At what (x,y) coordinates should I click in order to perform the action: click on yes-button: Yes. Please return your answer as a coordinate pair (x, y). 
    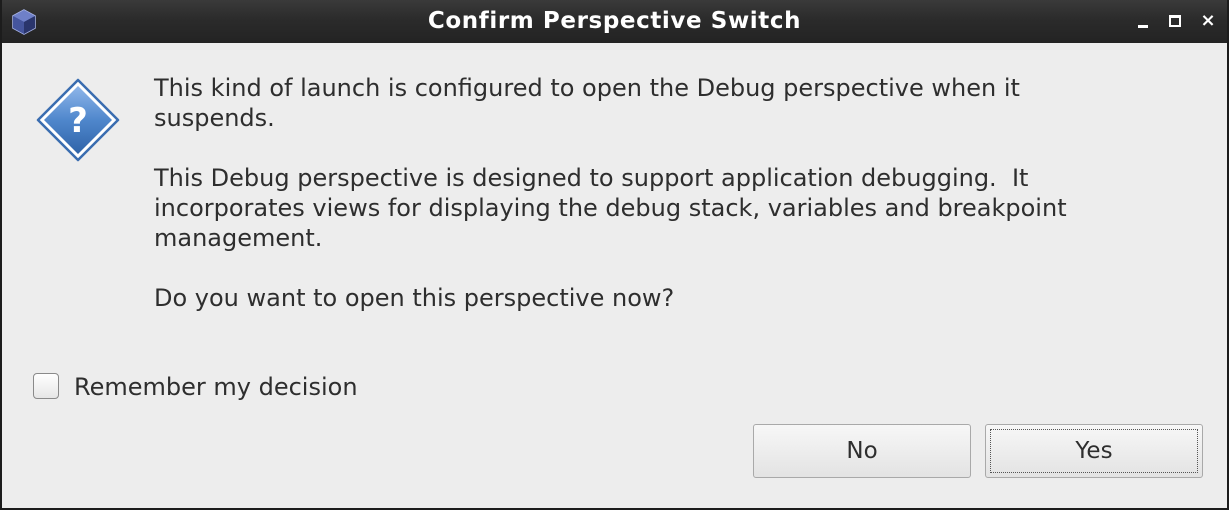
    Looking at the image, I should click on (1094, 451).